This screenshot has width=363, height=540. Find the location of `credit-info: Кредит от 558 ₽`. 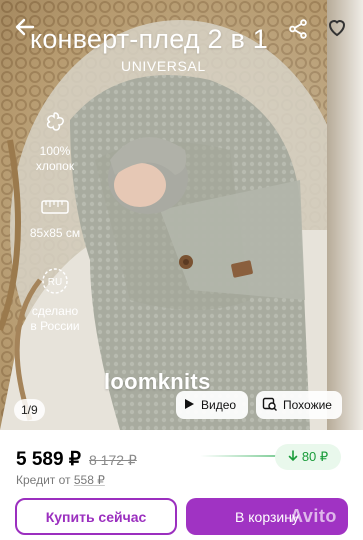

credit-info: Кредит от 558 ₽ is located at coordinates (60, 480).